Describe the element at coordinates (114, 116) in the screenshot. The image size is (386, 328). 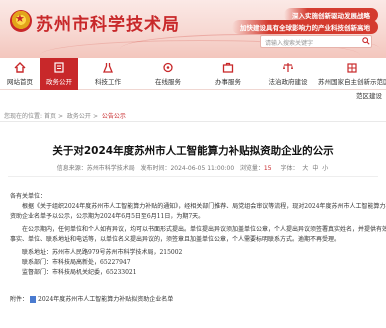
I see `breadcrumb-item-announcements: 公告公示` at that location.